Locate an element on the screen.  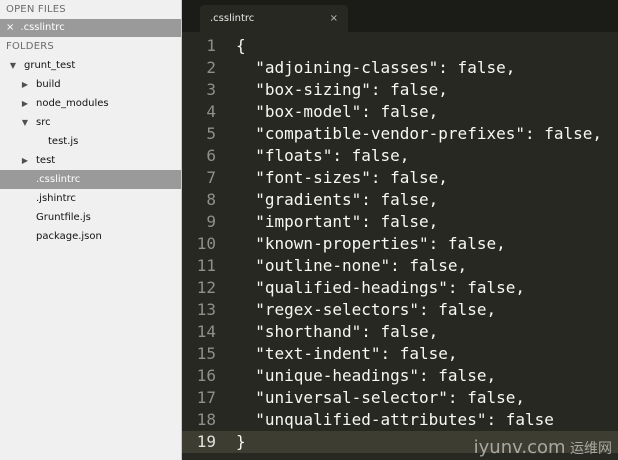
code-line: 18 "unqualified-attributes": false is located at coordinates (400, 420).